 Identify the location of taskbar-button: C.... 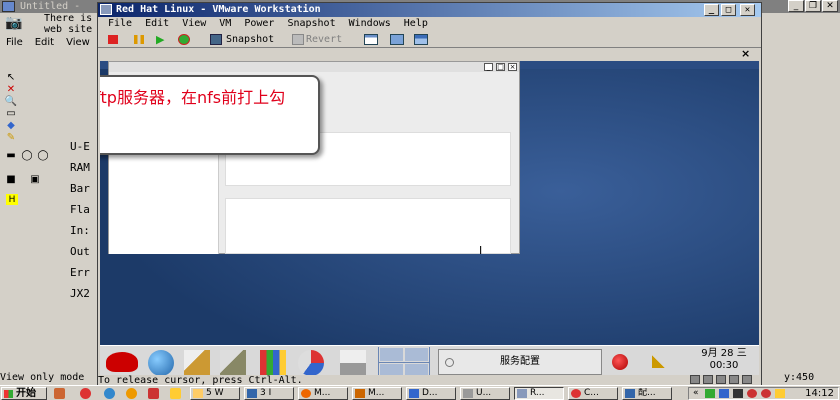
(593, 393).